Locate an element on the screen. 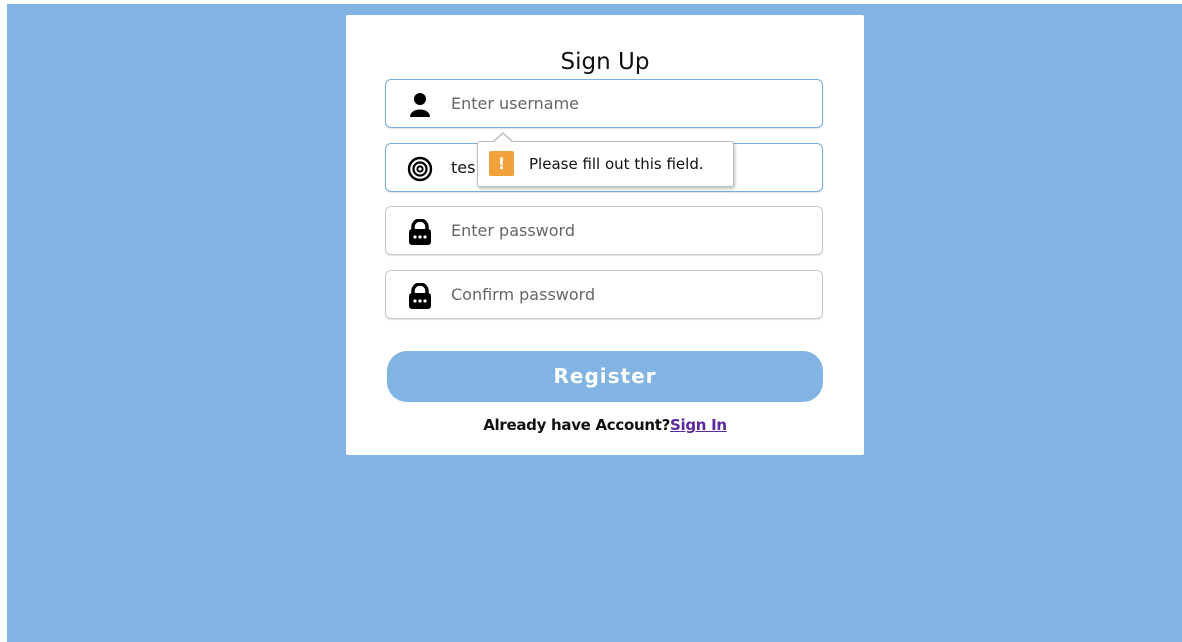 The image size is (1182, 642). signin-prompt-text: Already have Account? is located at coordinates (577, 425).